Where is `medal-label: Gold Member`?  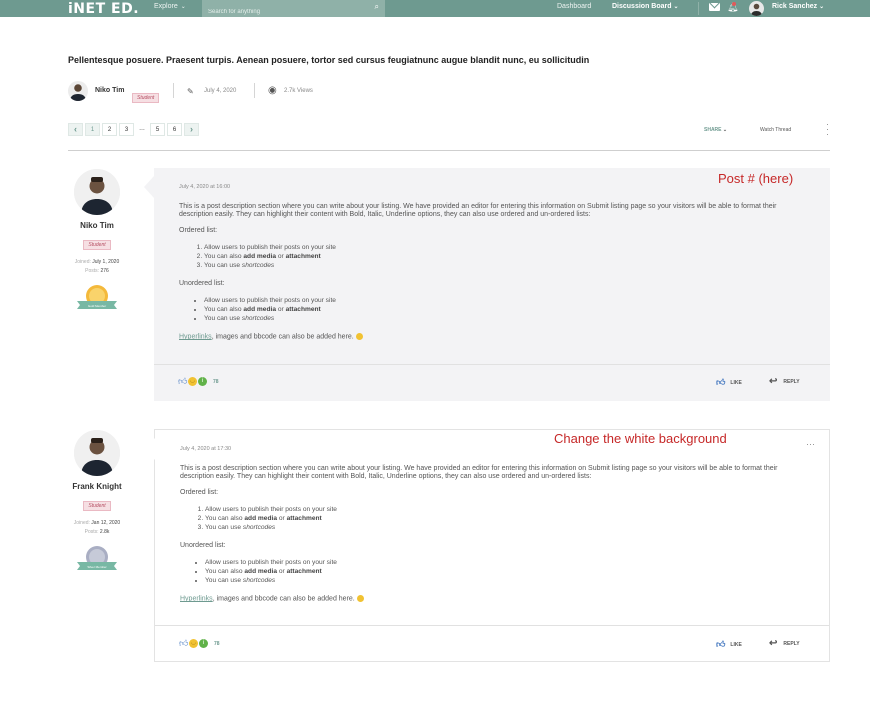
medal-label: Gold Member is located at coordinates (97, 306).